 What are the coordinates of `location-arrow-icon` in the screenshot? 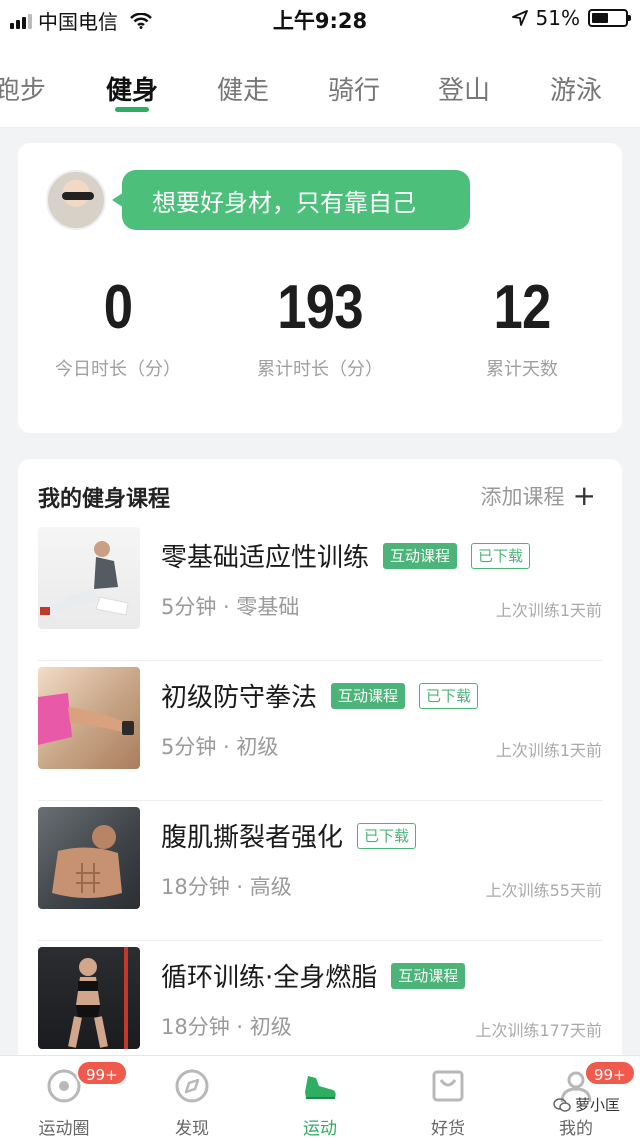 It's located at (519, 18).